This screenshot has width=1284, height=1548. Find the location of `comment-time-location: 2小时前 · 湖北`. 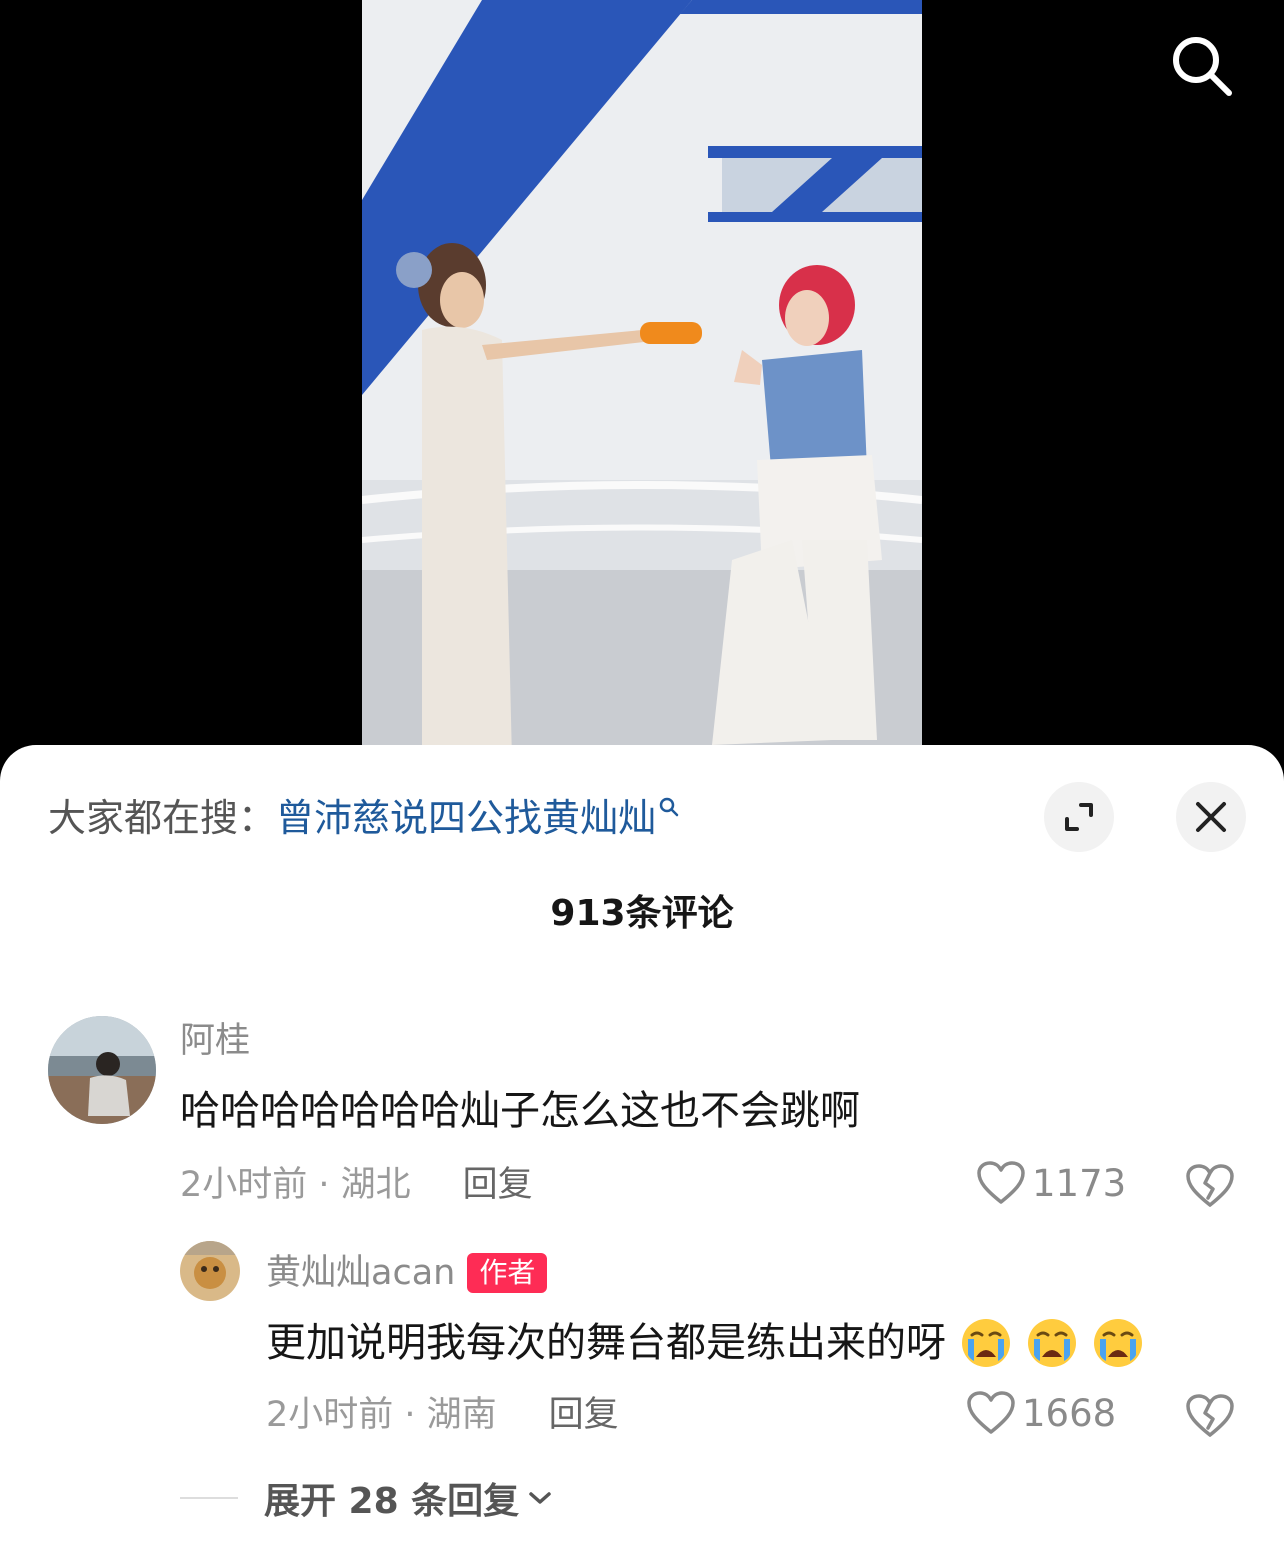

comment-time-location: 2小时前 · 湖北 is located at coordinates (295, 1185).